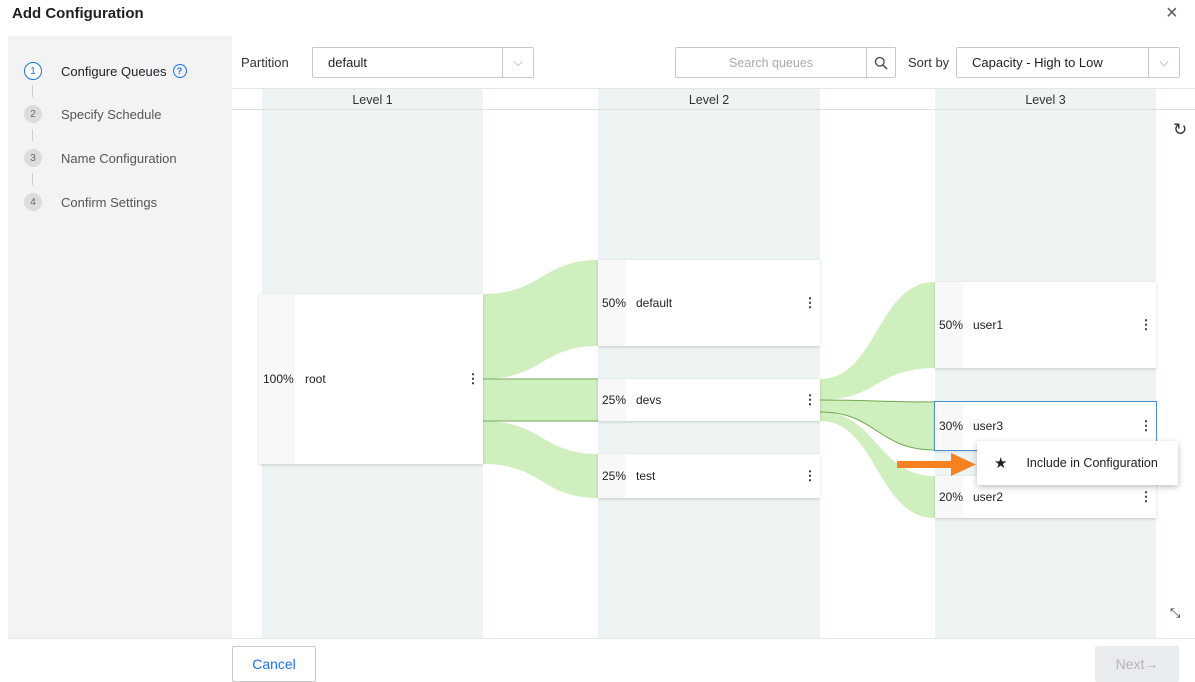 The width and height of the screenshot is (1195, 682). What do you see at coordinates (348, 62) in the screenshot?
I see `partition-value: default` at bounding box center [348, 62].